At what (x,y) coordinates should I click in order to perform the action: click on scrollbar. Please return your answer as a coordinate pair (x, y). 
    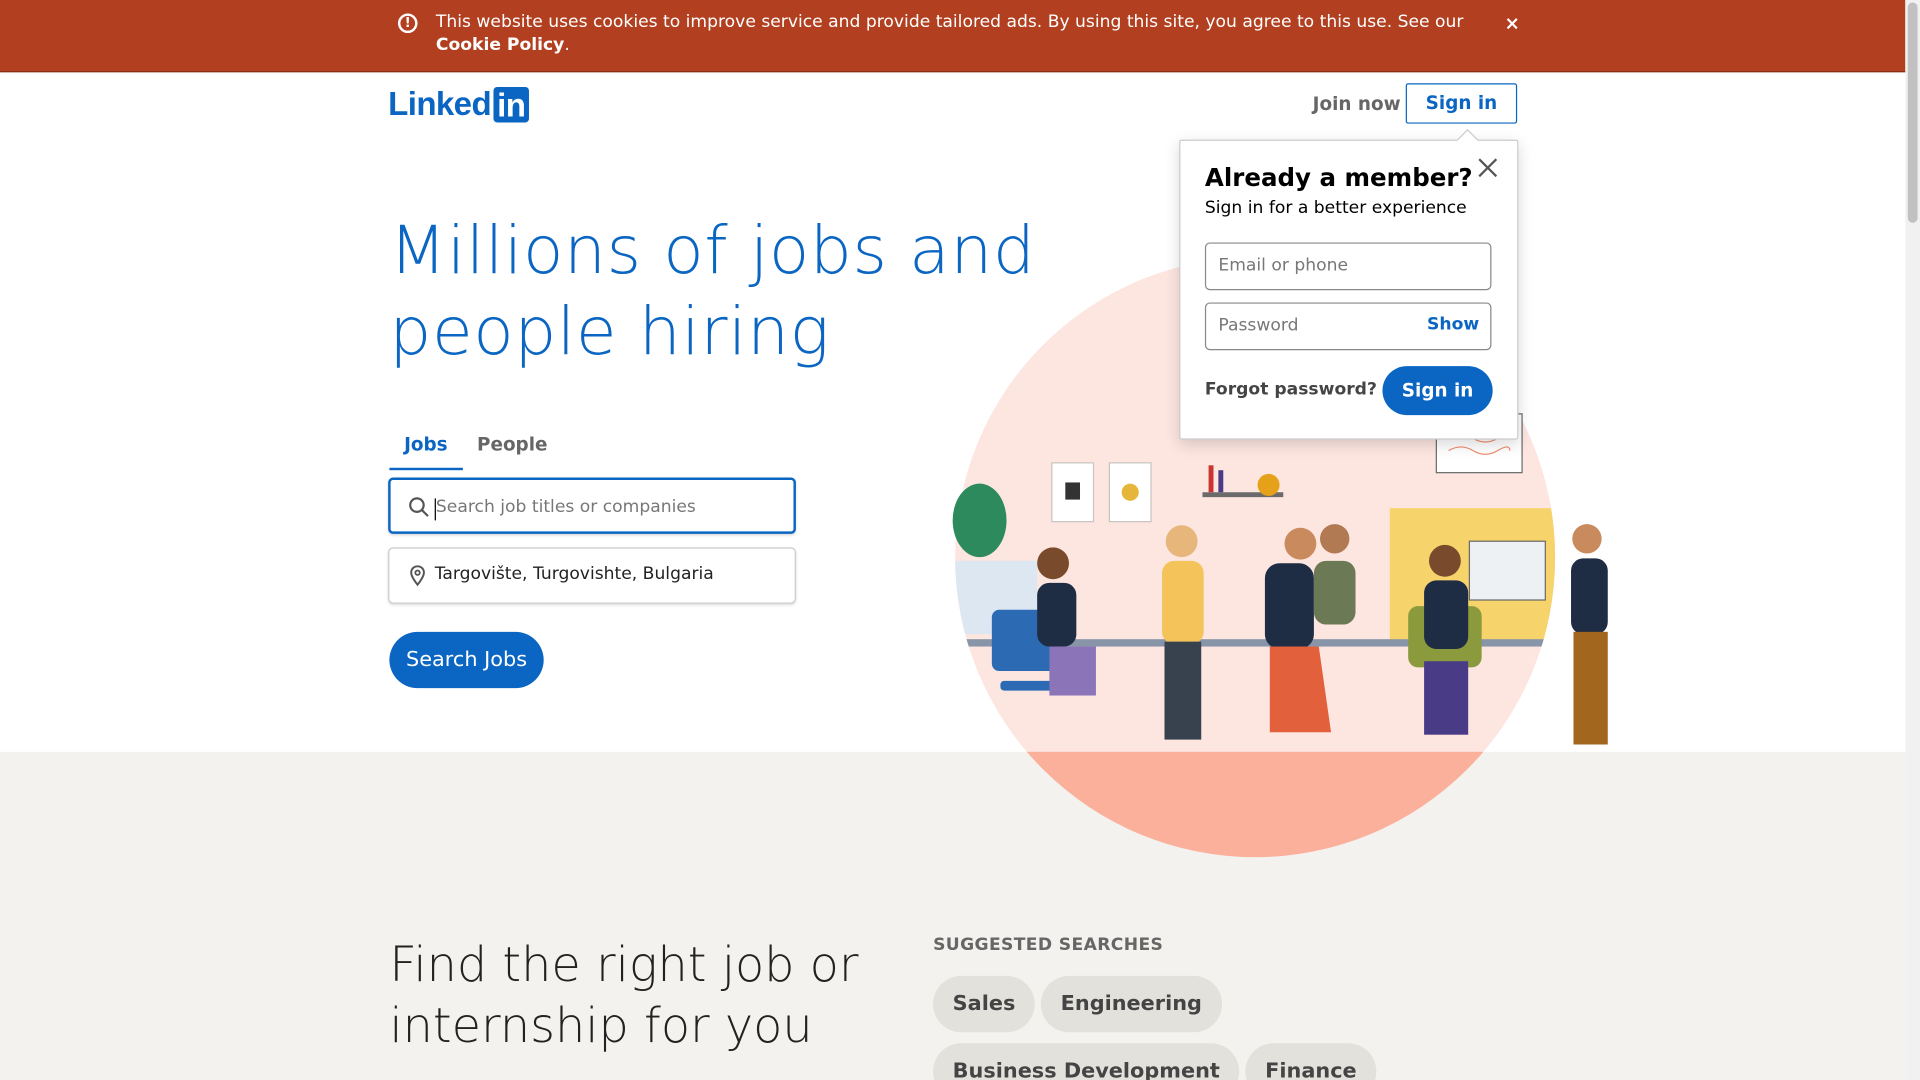
    Looking at the image, I should click on (1912, 540).